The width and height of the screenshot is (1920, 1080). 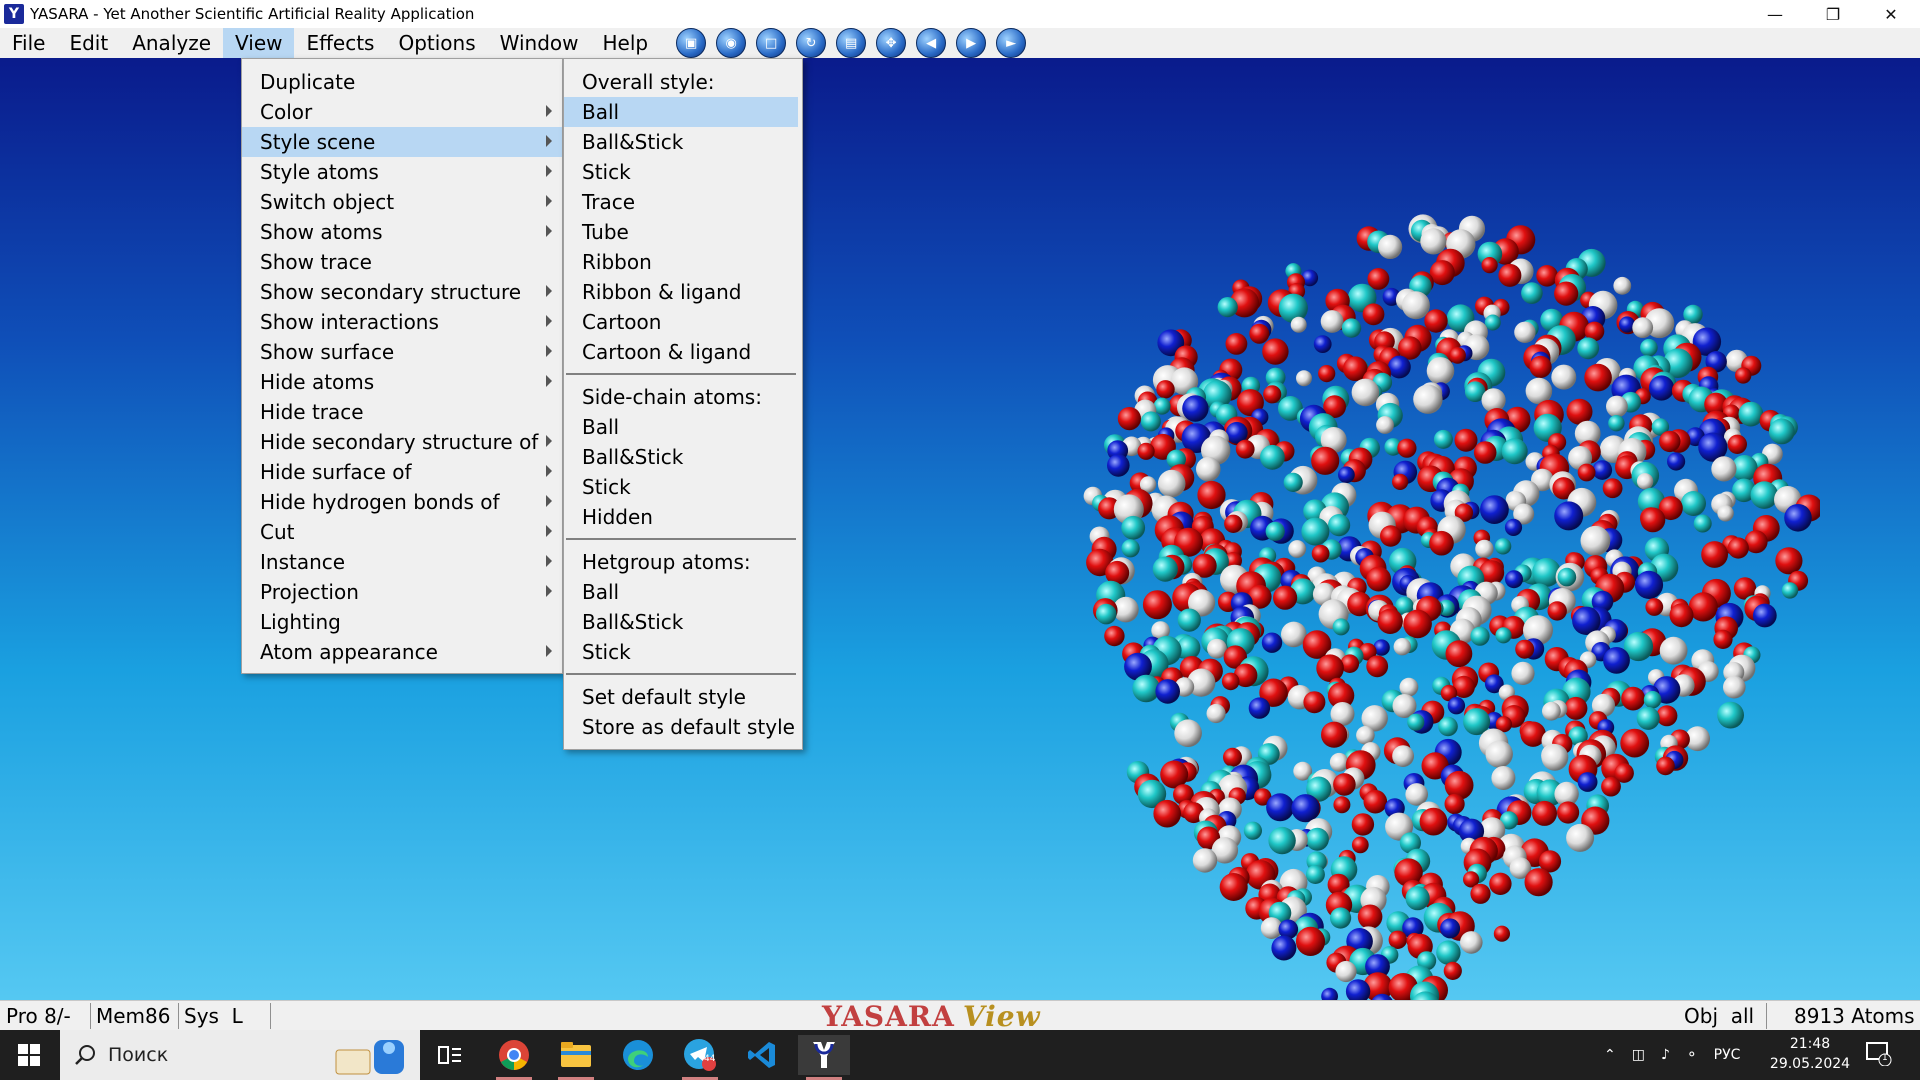 What do you see at coordinates (700, 1057) in the screenshot?
I see `telegram-icon: 44` at bounding box center [700, 1057].